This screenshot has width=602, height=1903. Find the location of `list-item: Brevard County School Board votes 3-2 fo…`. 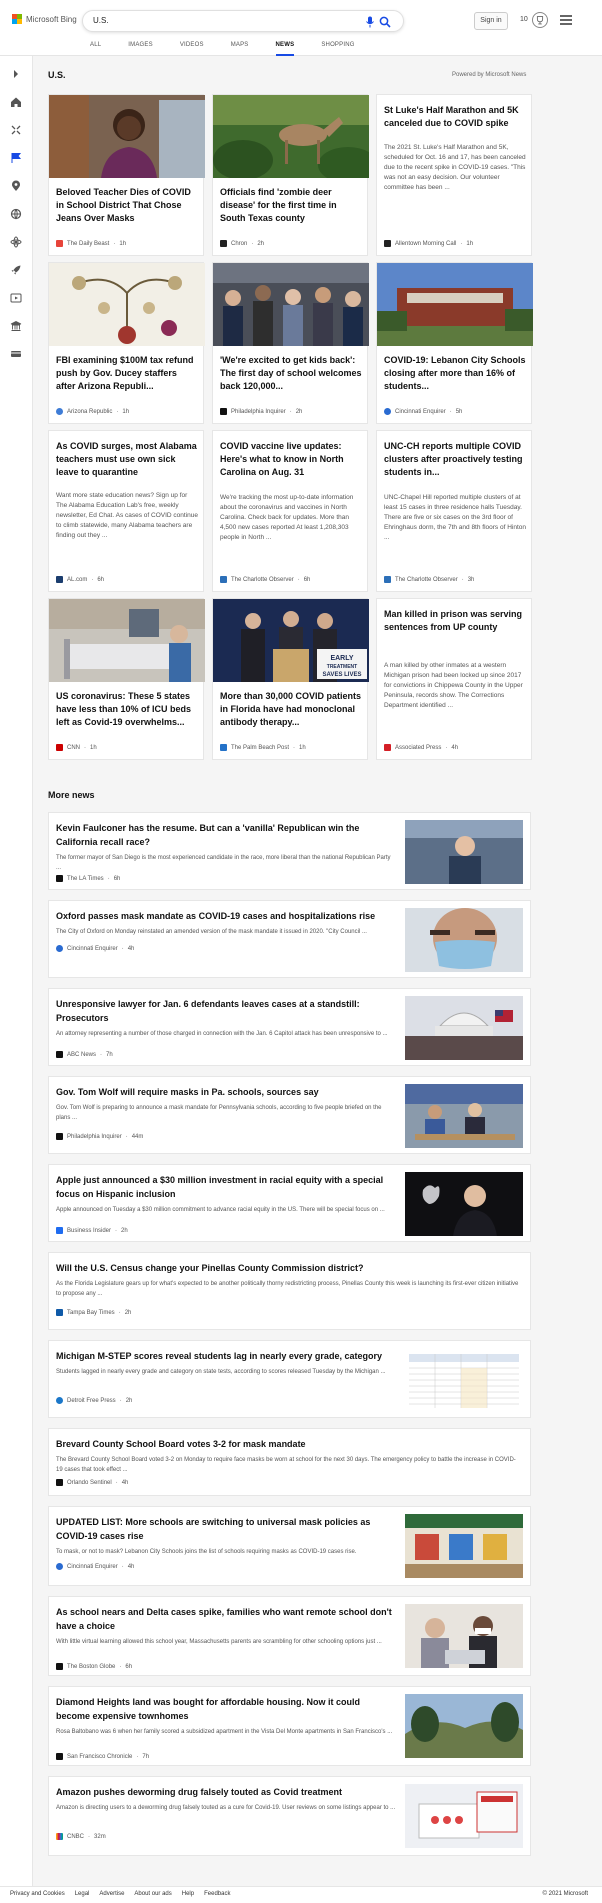

list-item: Brevard County School Board votes 3-2 fo… is located at coordinates (289, 1462).